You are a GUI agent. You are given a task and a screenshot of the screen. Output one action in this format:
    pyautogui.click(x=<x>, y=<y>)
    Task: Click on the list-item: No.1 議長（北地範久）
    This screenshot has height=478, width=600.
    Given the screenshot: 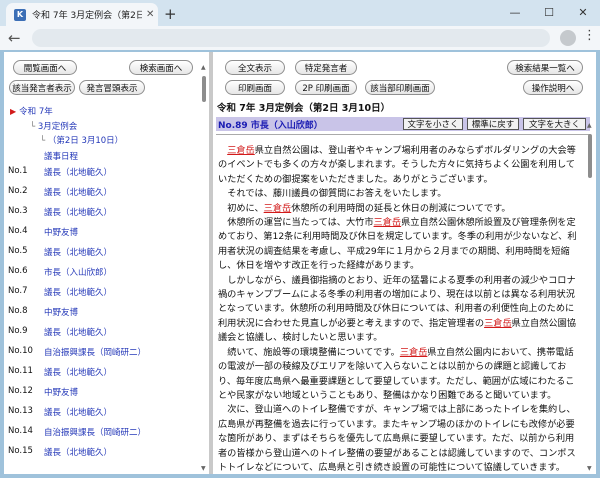 What is the action you would take?
    pyautogui.click(x=104, y=176)
    